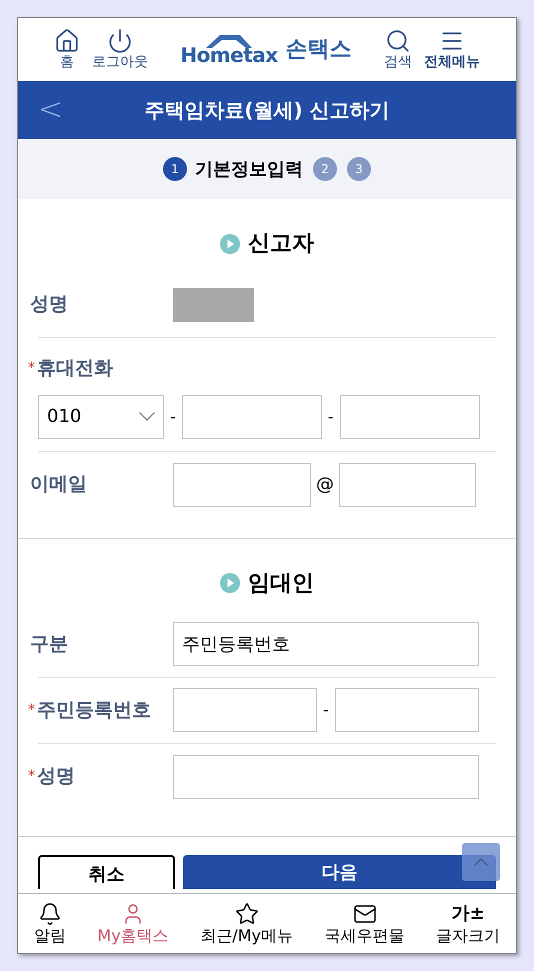  What do you see at coordinates (101, 416) in the screenshot?
I see `prefix-select: 010` at bounding box center [101, 416].